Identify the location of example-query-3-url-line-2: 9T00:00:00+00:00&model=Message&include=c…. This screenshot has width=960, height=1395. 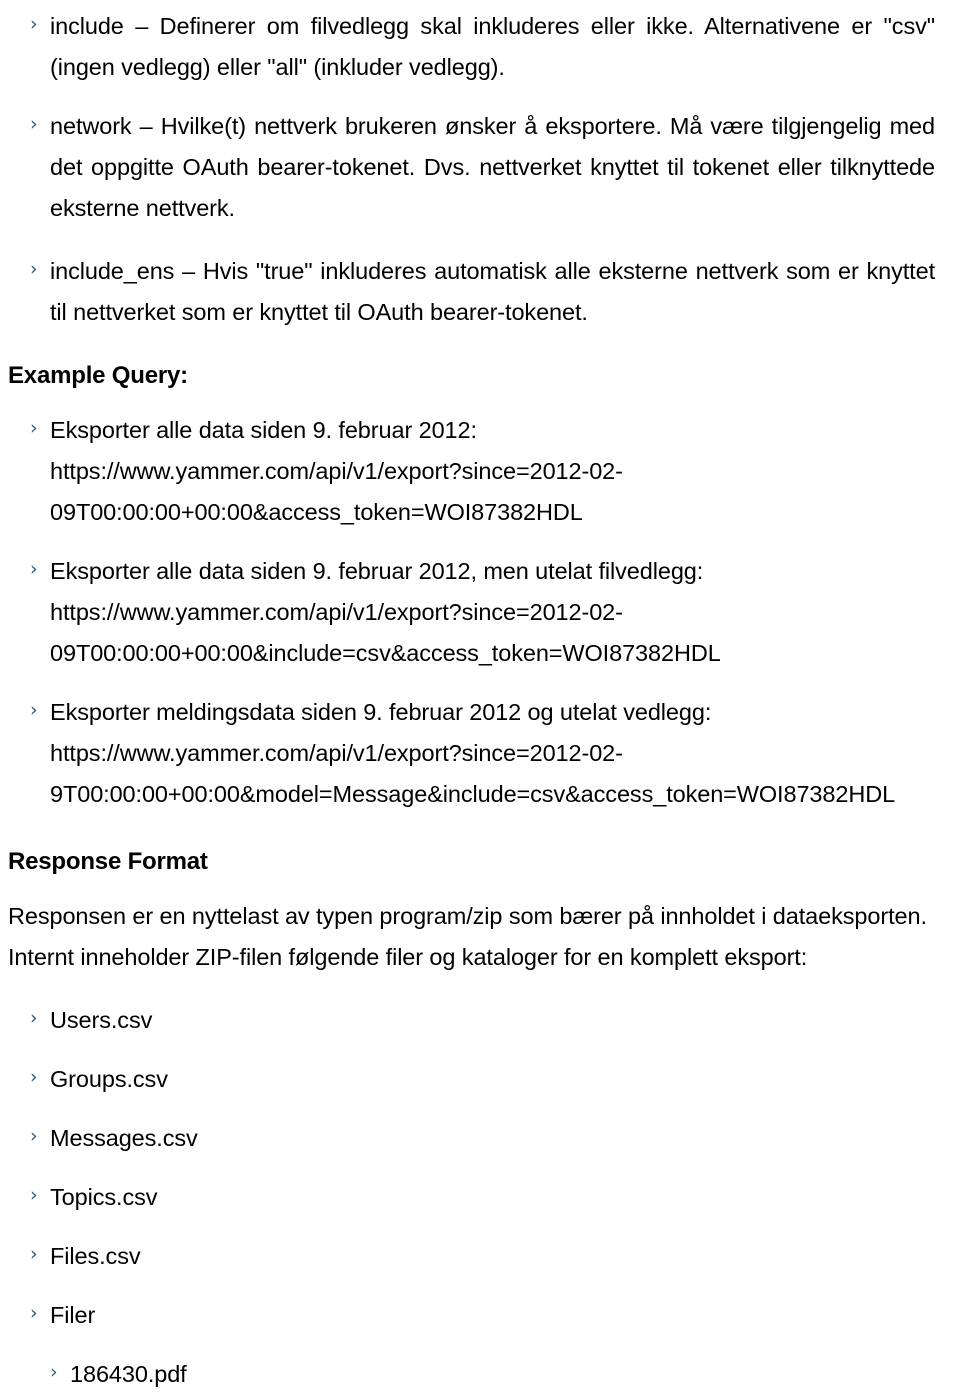
(473, 794).